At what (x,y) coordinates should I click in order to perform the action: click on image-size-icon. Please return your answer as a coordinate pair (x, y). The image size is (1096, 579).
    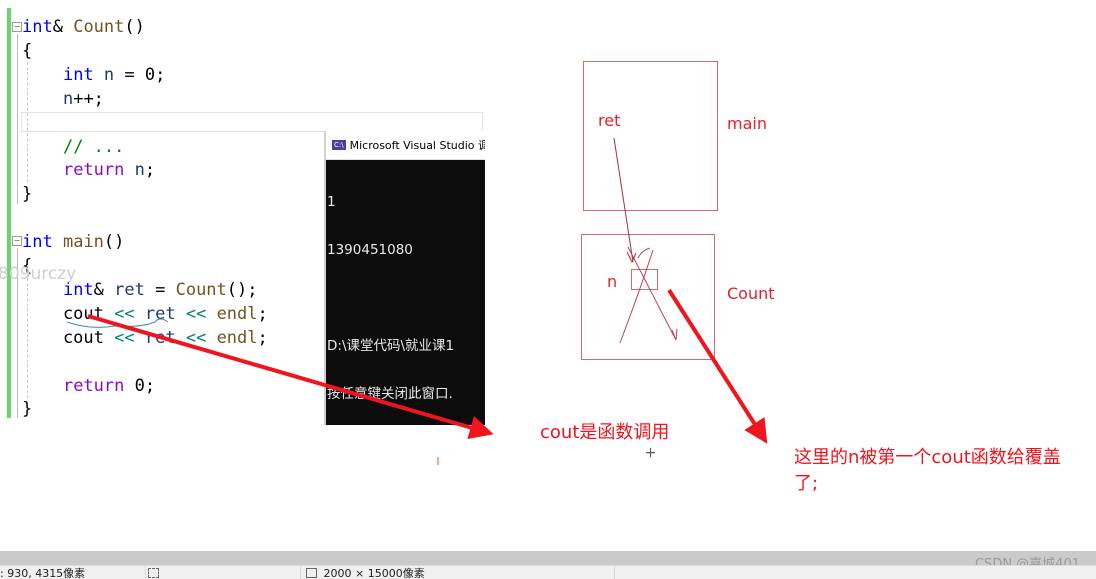
    Looking at the image, I should click on (311, 573).